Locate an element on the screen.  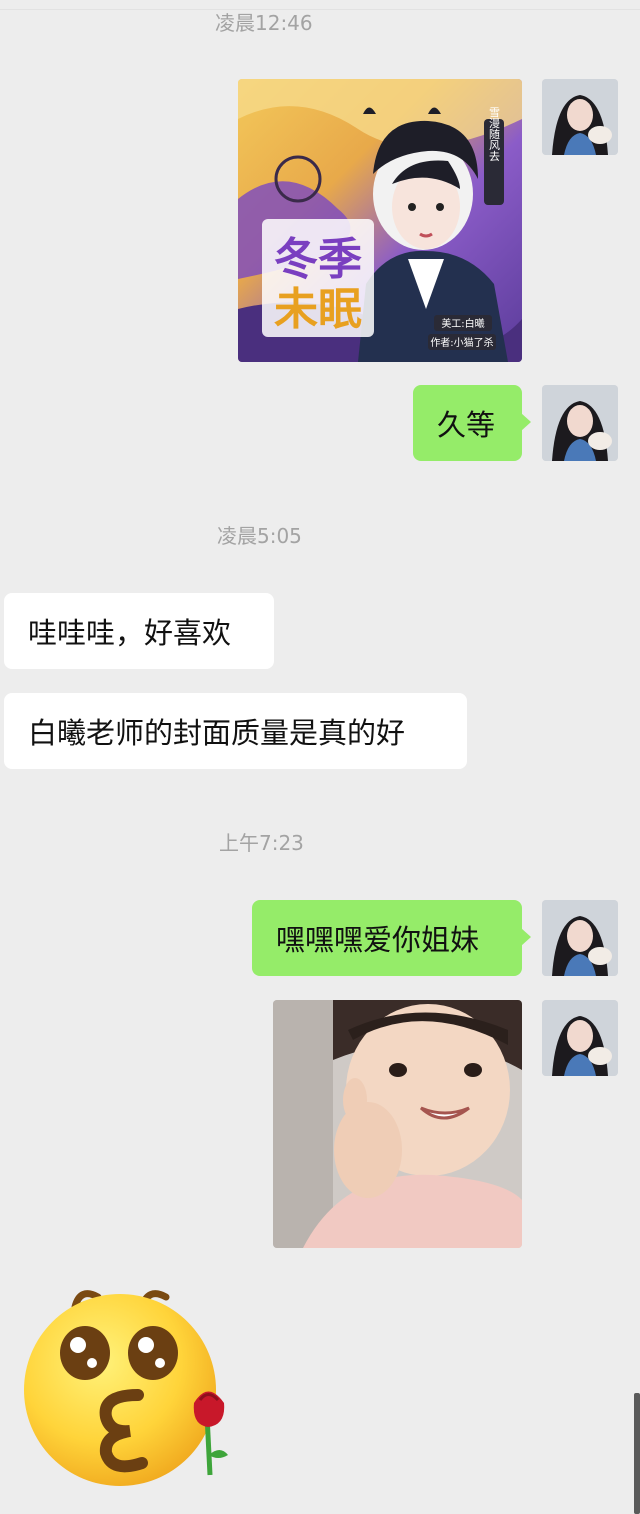
child-photo-sticker is located at coordinates (397, 1124).